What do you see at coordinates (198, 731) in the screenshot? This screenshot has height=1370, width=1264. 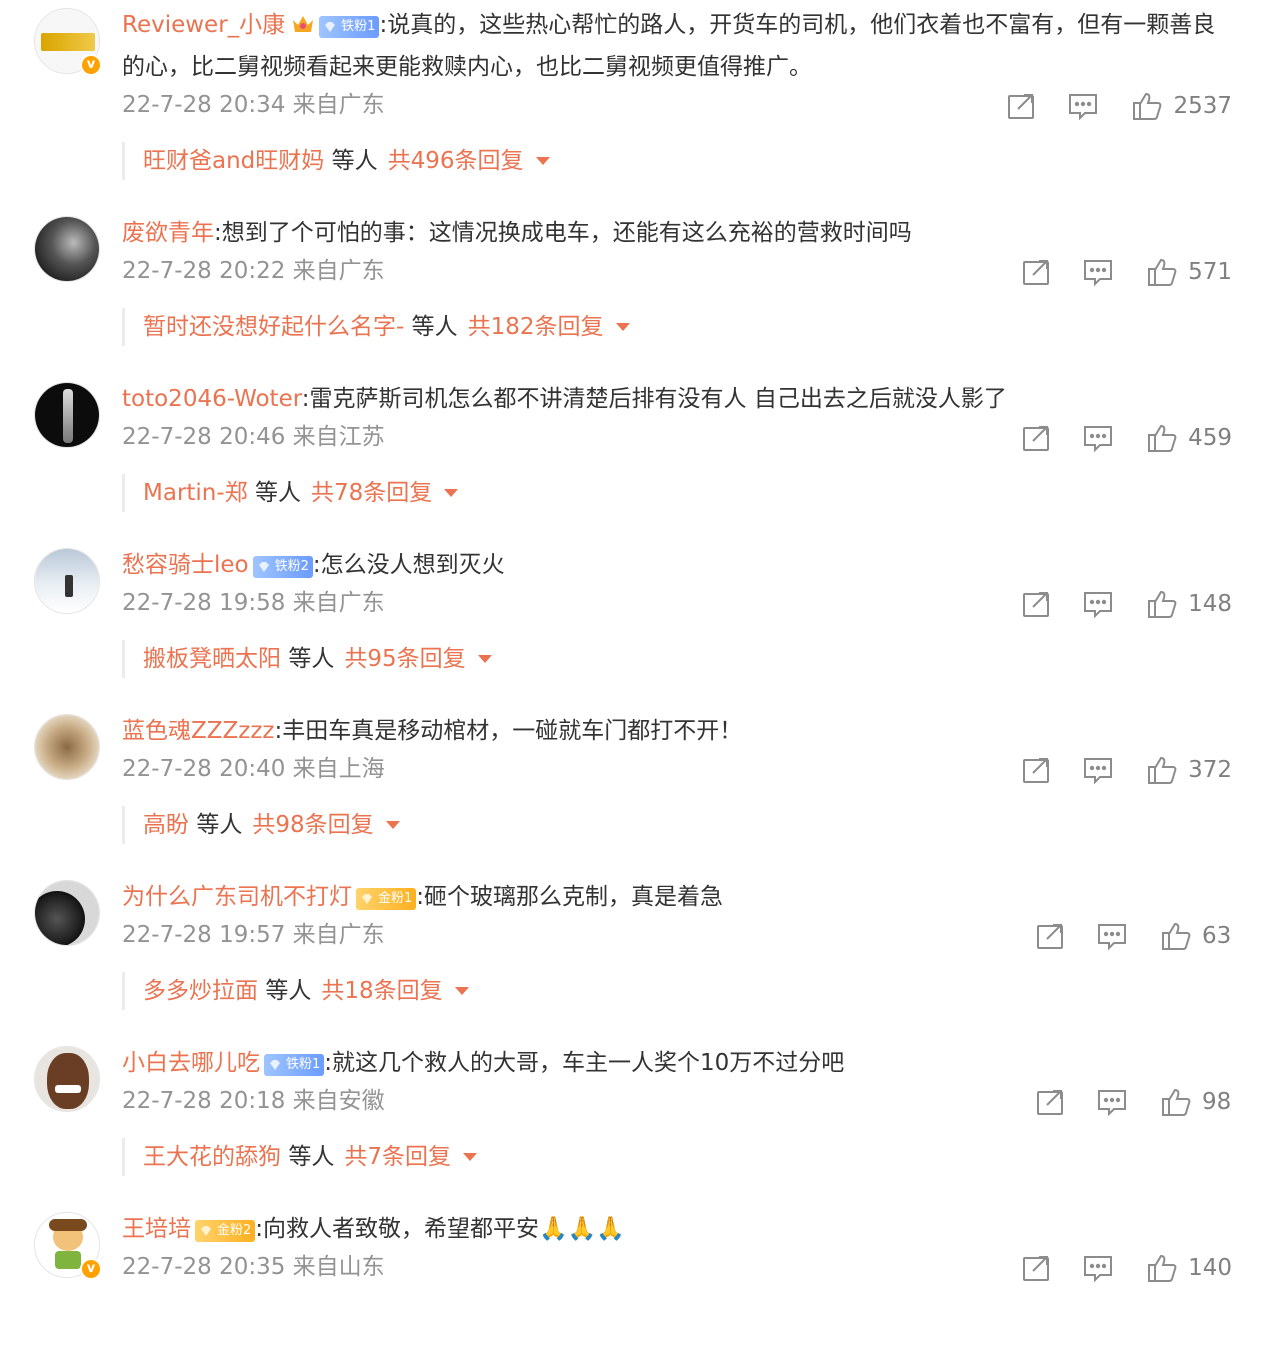 I see `username: 蓝色魂ZZZzzz` at bounding box center [198, 731].